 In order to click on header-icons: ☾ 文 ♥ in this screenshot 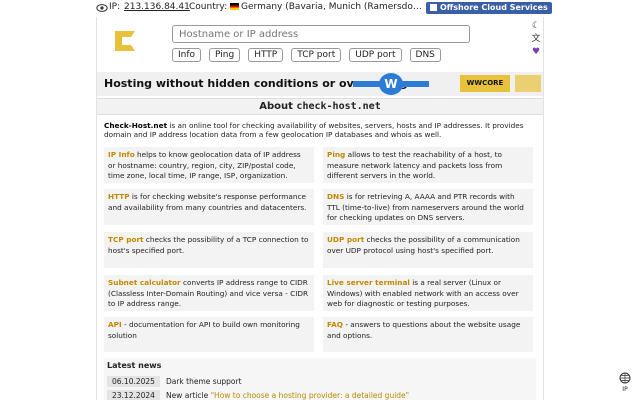, I will do `click(537, 40)`.